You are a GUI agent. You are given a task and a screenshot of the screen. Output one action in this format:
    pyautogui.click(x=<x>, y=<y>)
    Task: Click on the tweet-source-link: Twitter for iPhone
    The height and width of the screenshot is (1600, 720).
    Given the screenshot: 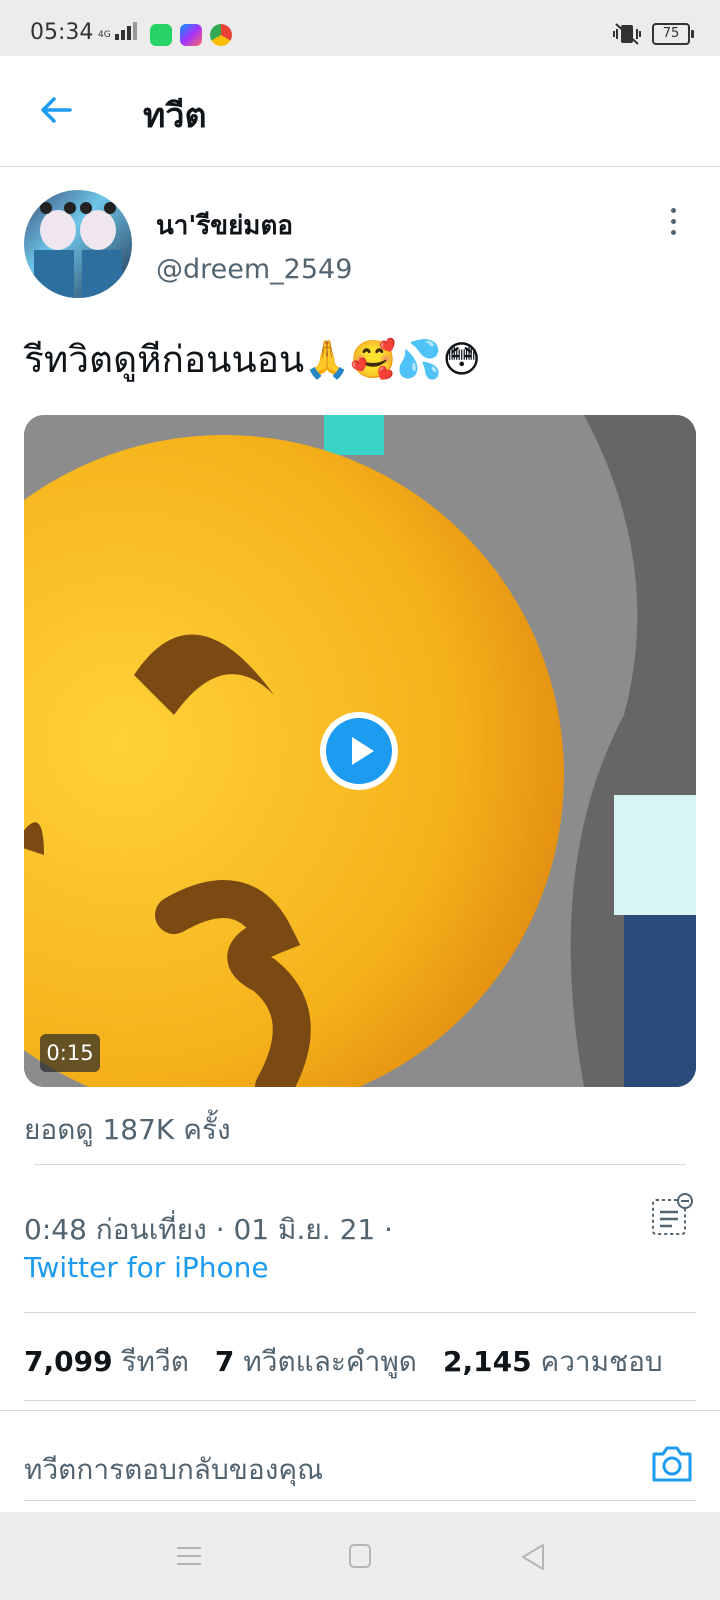 What is the action you would take?
    pyautogui.click(x=146, y=1267)
    